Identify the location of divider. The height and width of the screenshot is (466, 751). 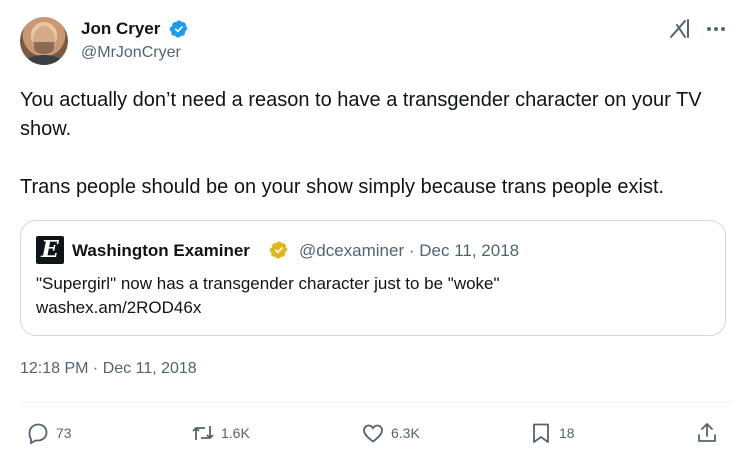
(375, 402).